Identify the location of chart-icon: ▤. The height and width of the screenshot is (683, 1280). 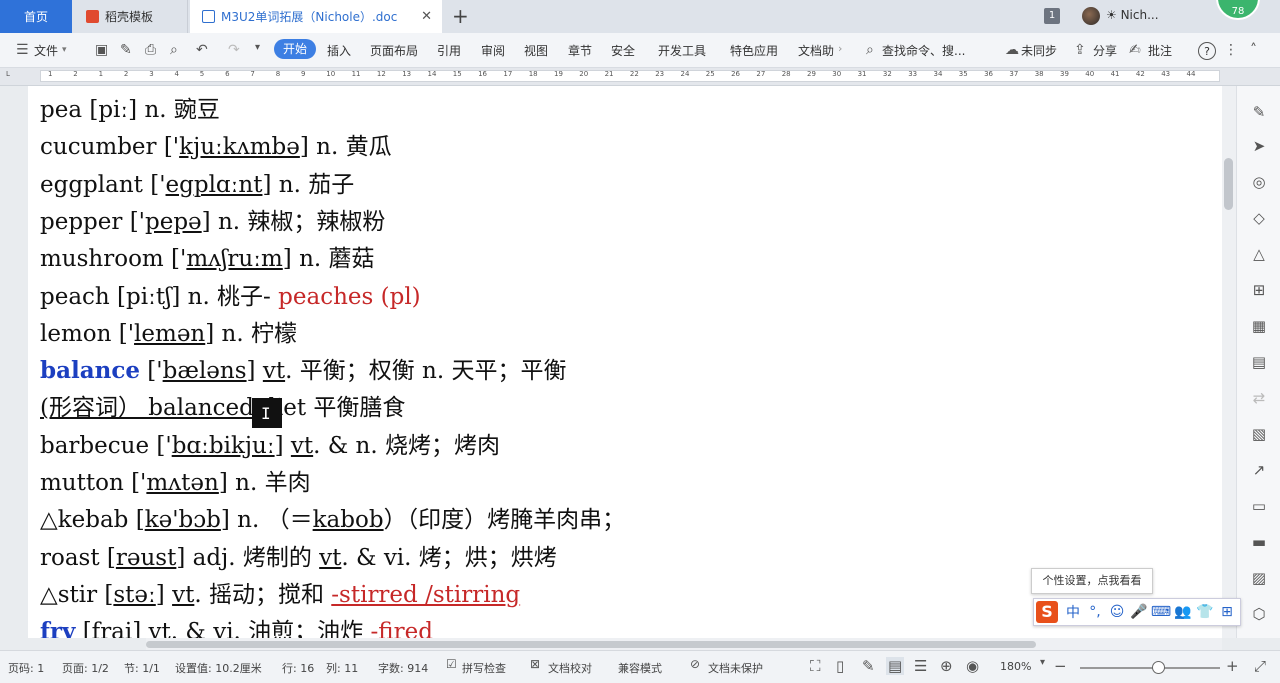
(1259, 362).